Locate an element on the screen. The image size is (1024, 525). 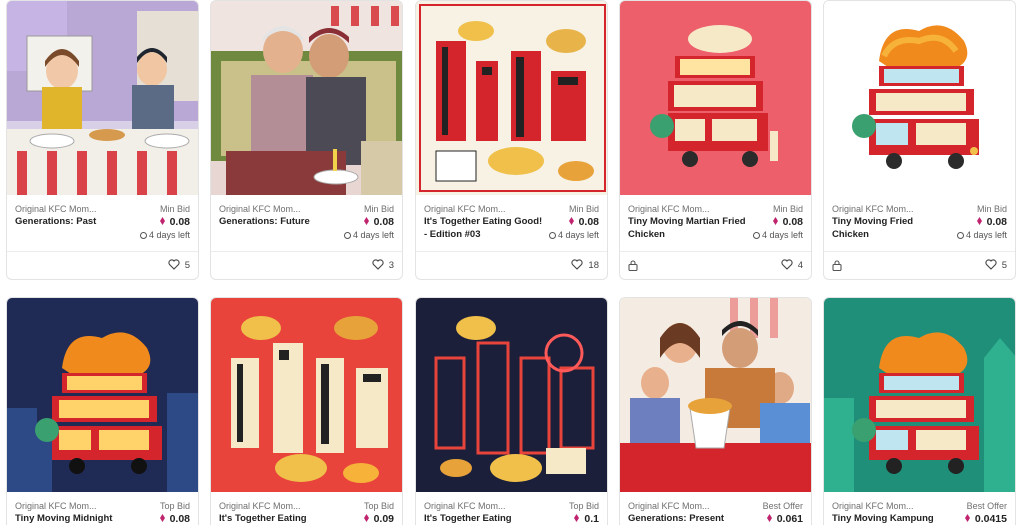
like-button: 18 is located at coordinates (585, 265).